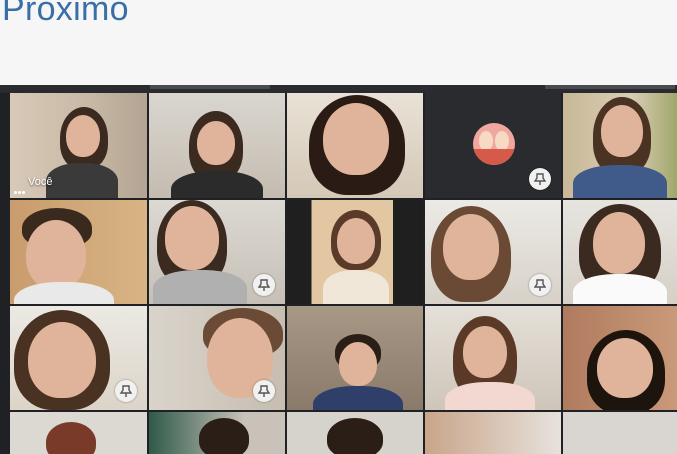  What do you see at coordinates (338, 89) in the screenshot?
I see `top-strip` at bounding box center [338, 89].